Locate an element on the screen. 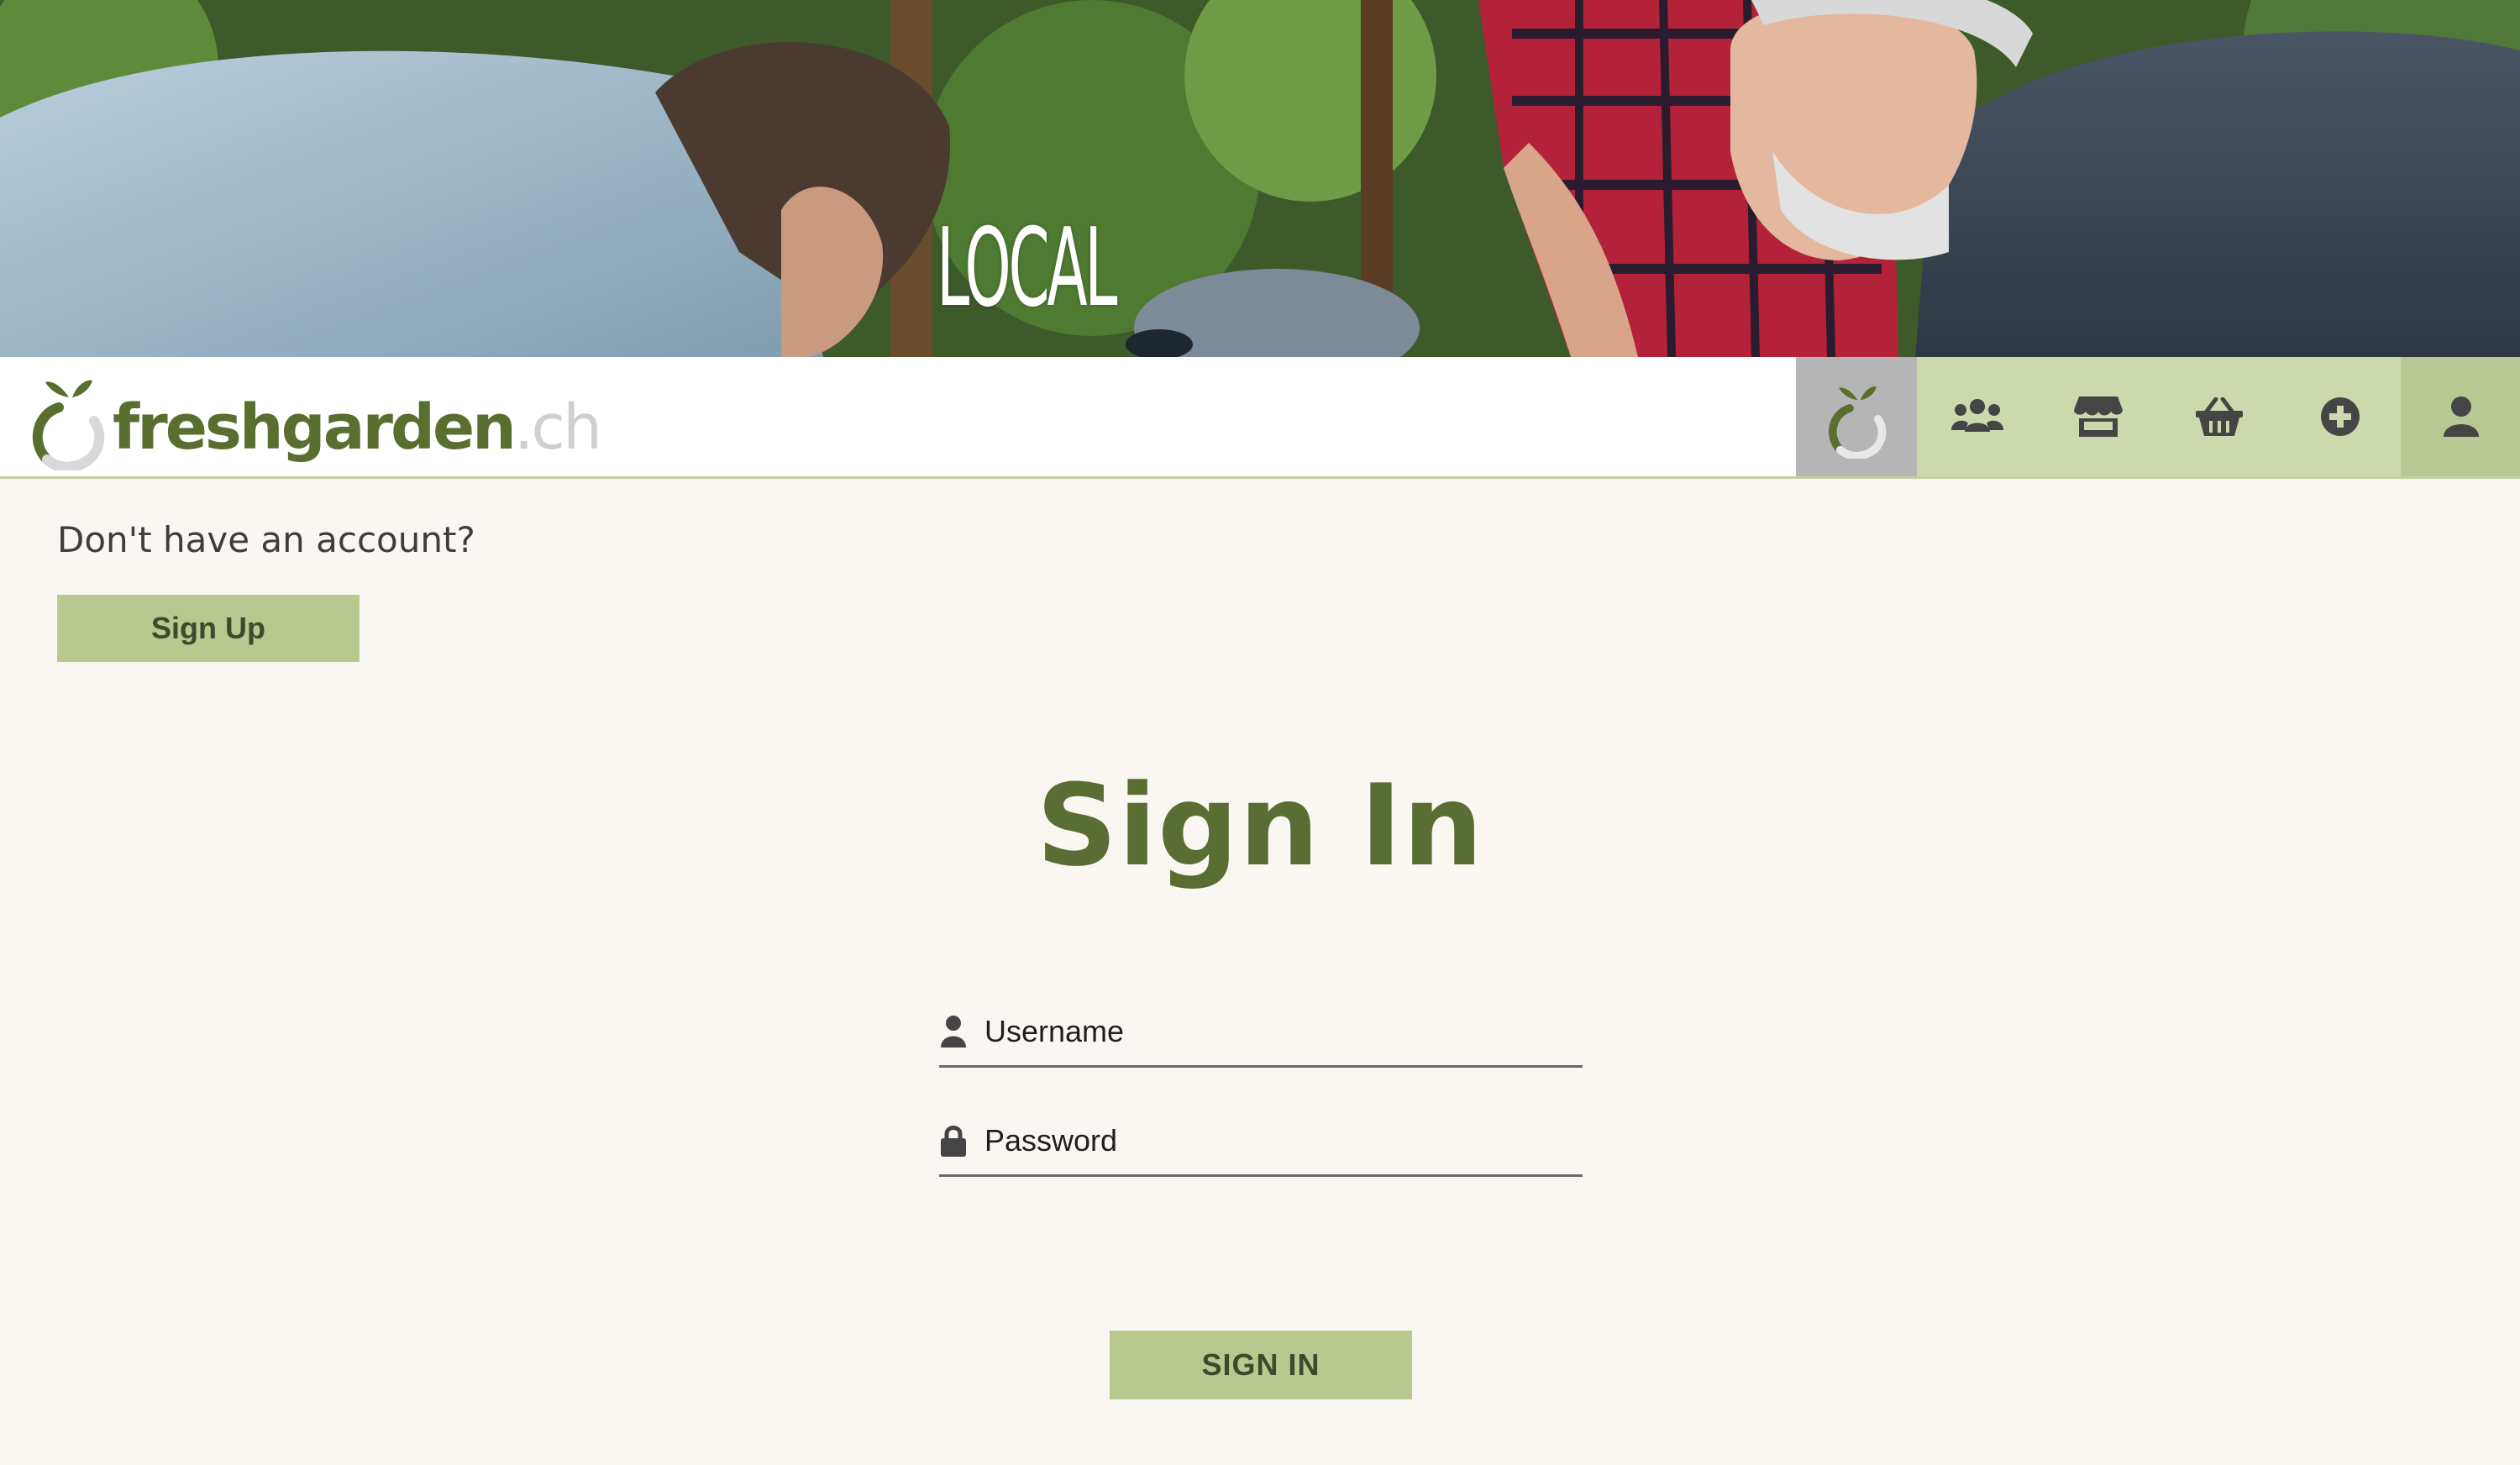 The height and width of the screenshot is (1465, 2520). nav-account is located at coordinates (2460, 416).